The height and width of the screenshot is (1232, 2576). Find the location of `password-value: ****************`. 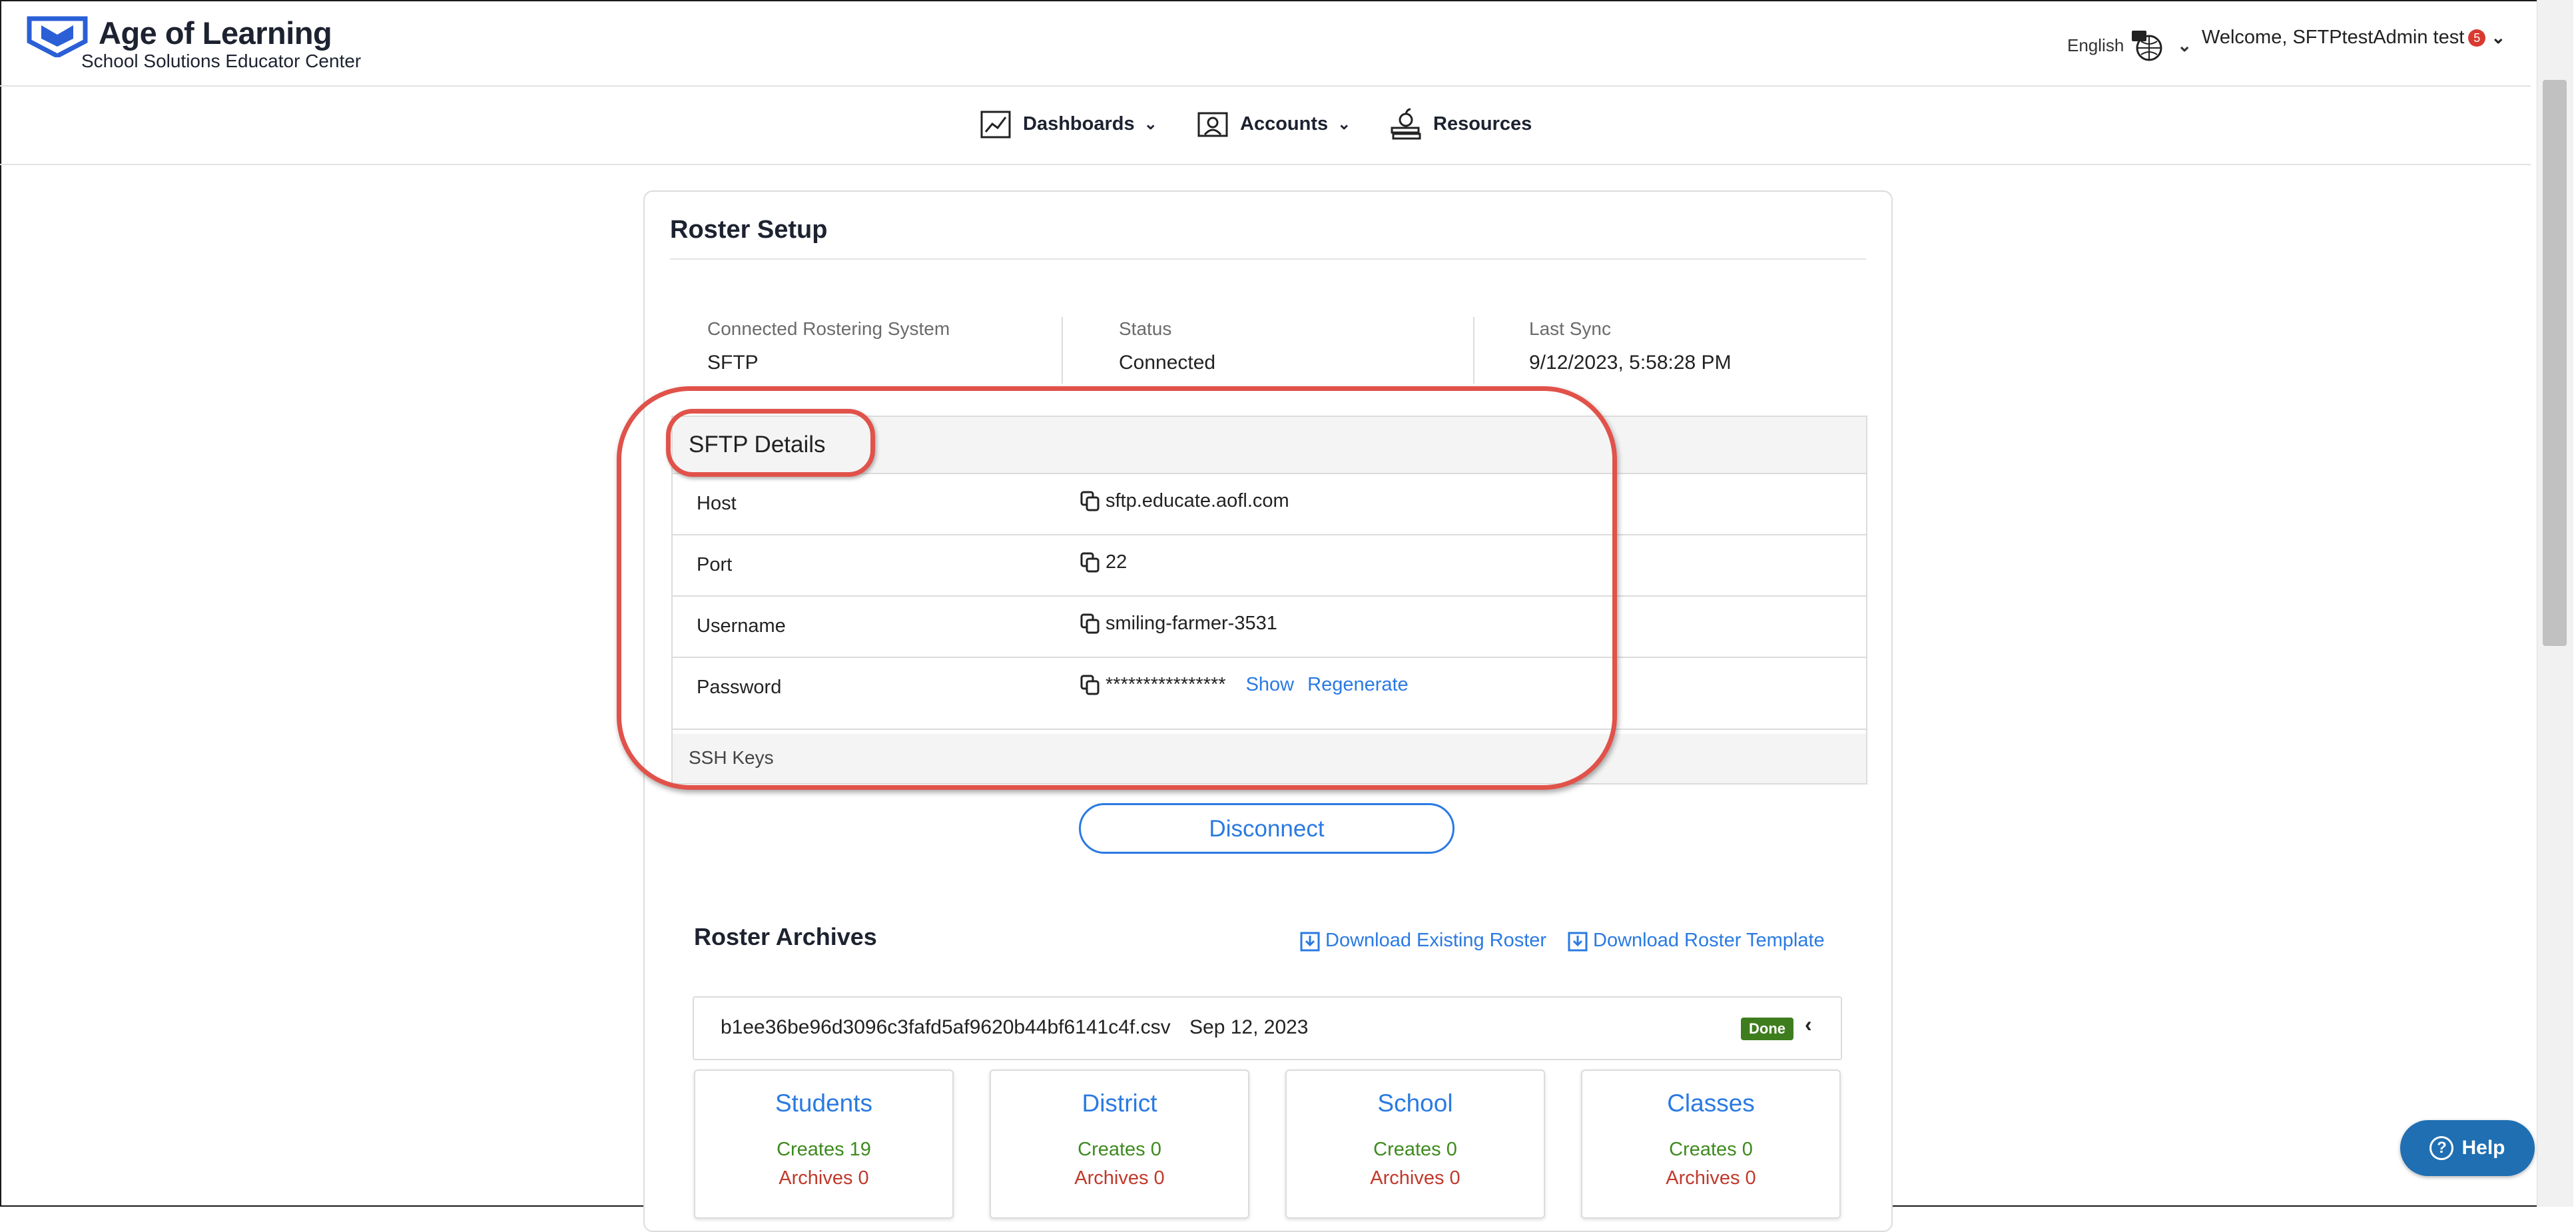

password-value: **************** is located at coordinates (1166, 684).